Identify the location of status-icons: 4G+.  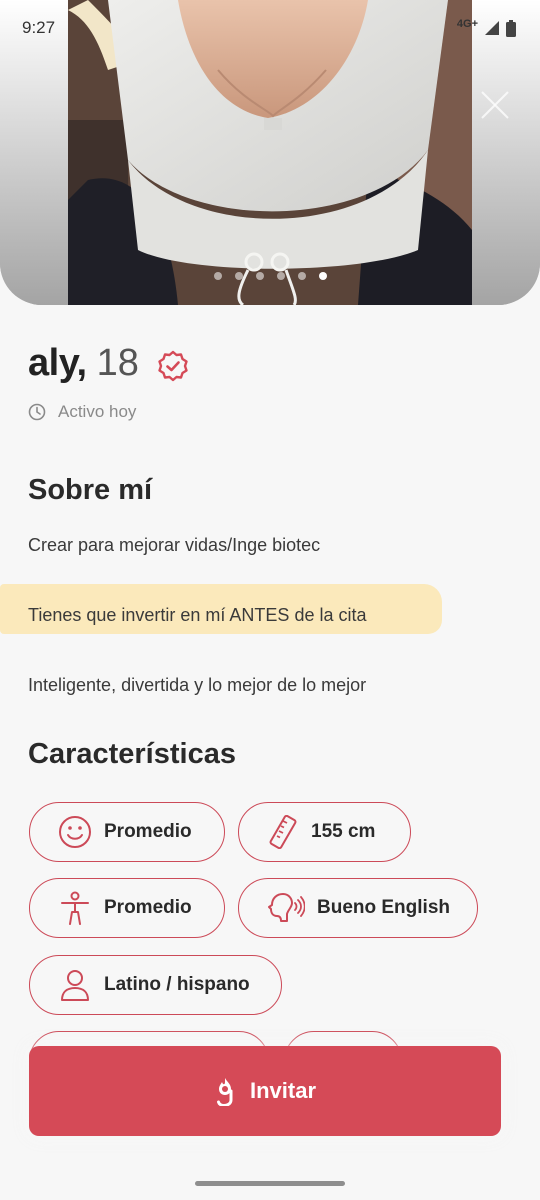
(486, 27).